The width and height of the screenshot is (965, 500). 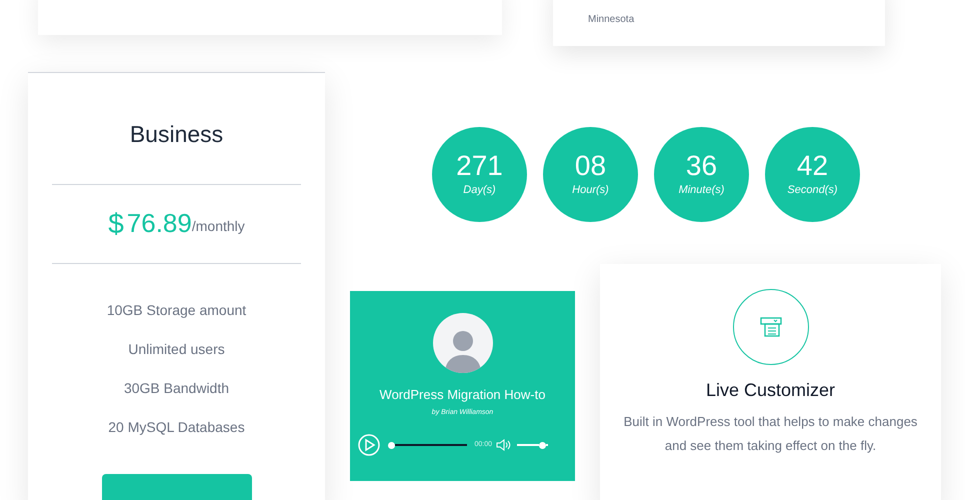 What do you see at coordinates (771, 327) in the screenshot?
I see `panel-icon` at bounding box center [771, 327].